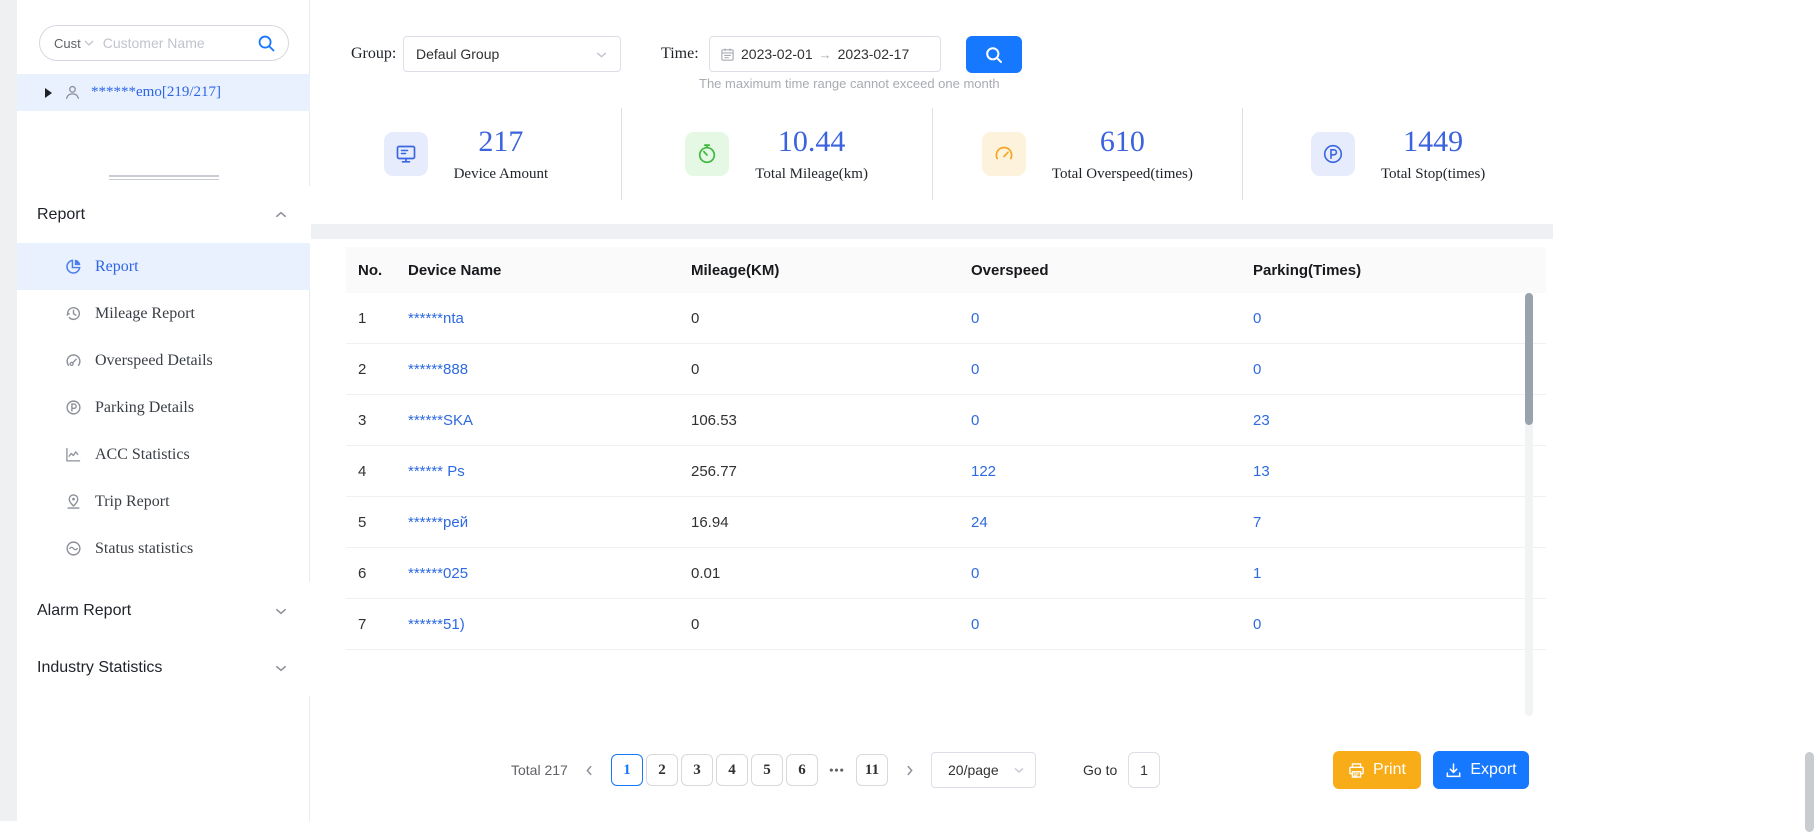 Image resolution: width=1817 pixels, height=832 pixels. Describe the element at coordinates (707, 154) in the screenshot. I see `stopwatch-icon` at that location.